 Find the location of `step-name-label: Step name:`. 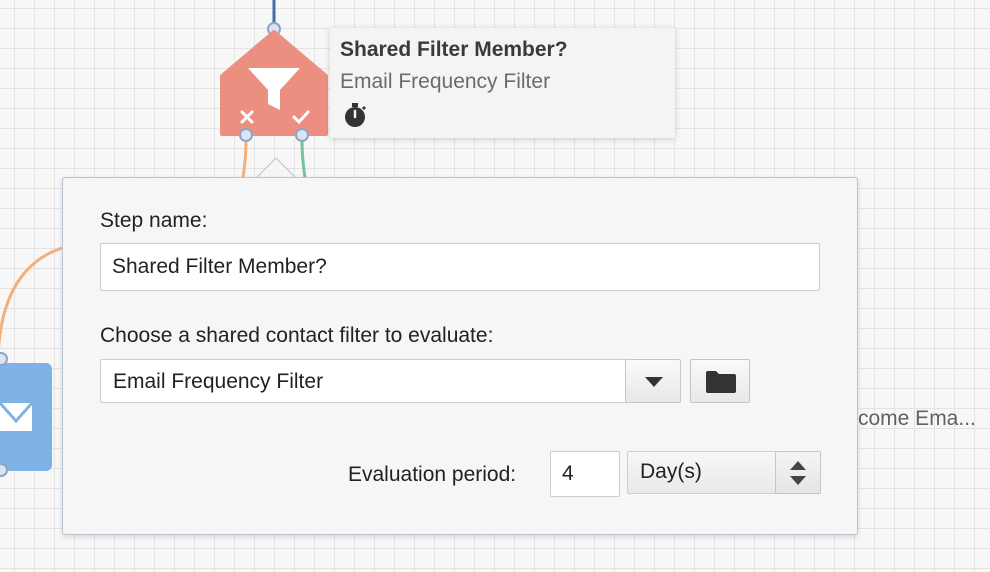

step-name-label: Step name: is located at coordinates (154, 220).